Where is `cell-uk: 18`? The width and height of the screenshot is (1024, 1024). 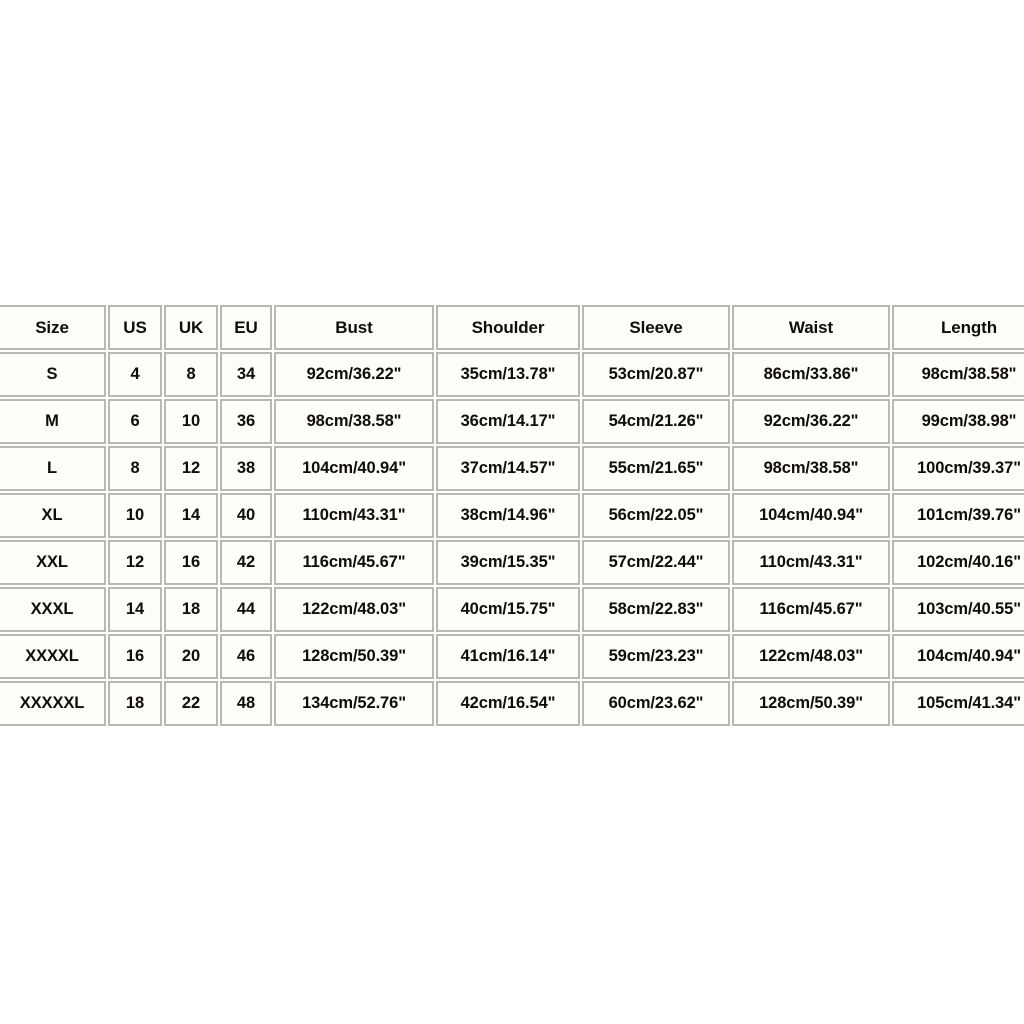
cell-uk: 18 is located at coordinates (191, 609).